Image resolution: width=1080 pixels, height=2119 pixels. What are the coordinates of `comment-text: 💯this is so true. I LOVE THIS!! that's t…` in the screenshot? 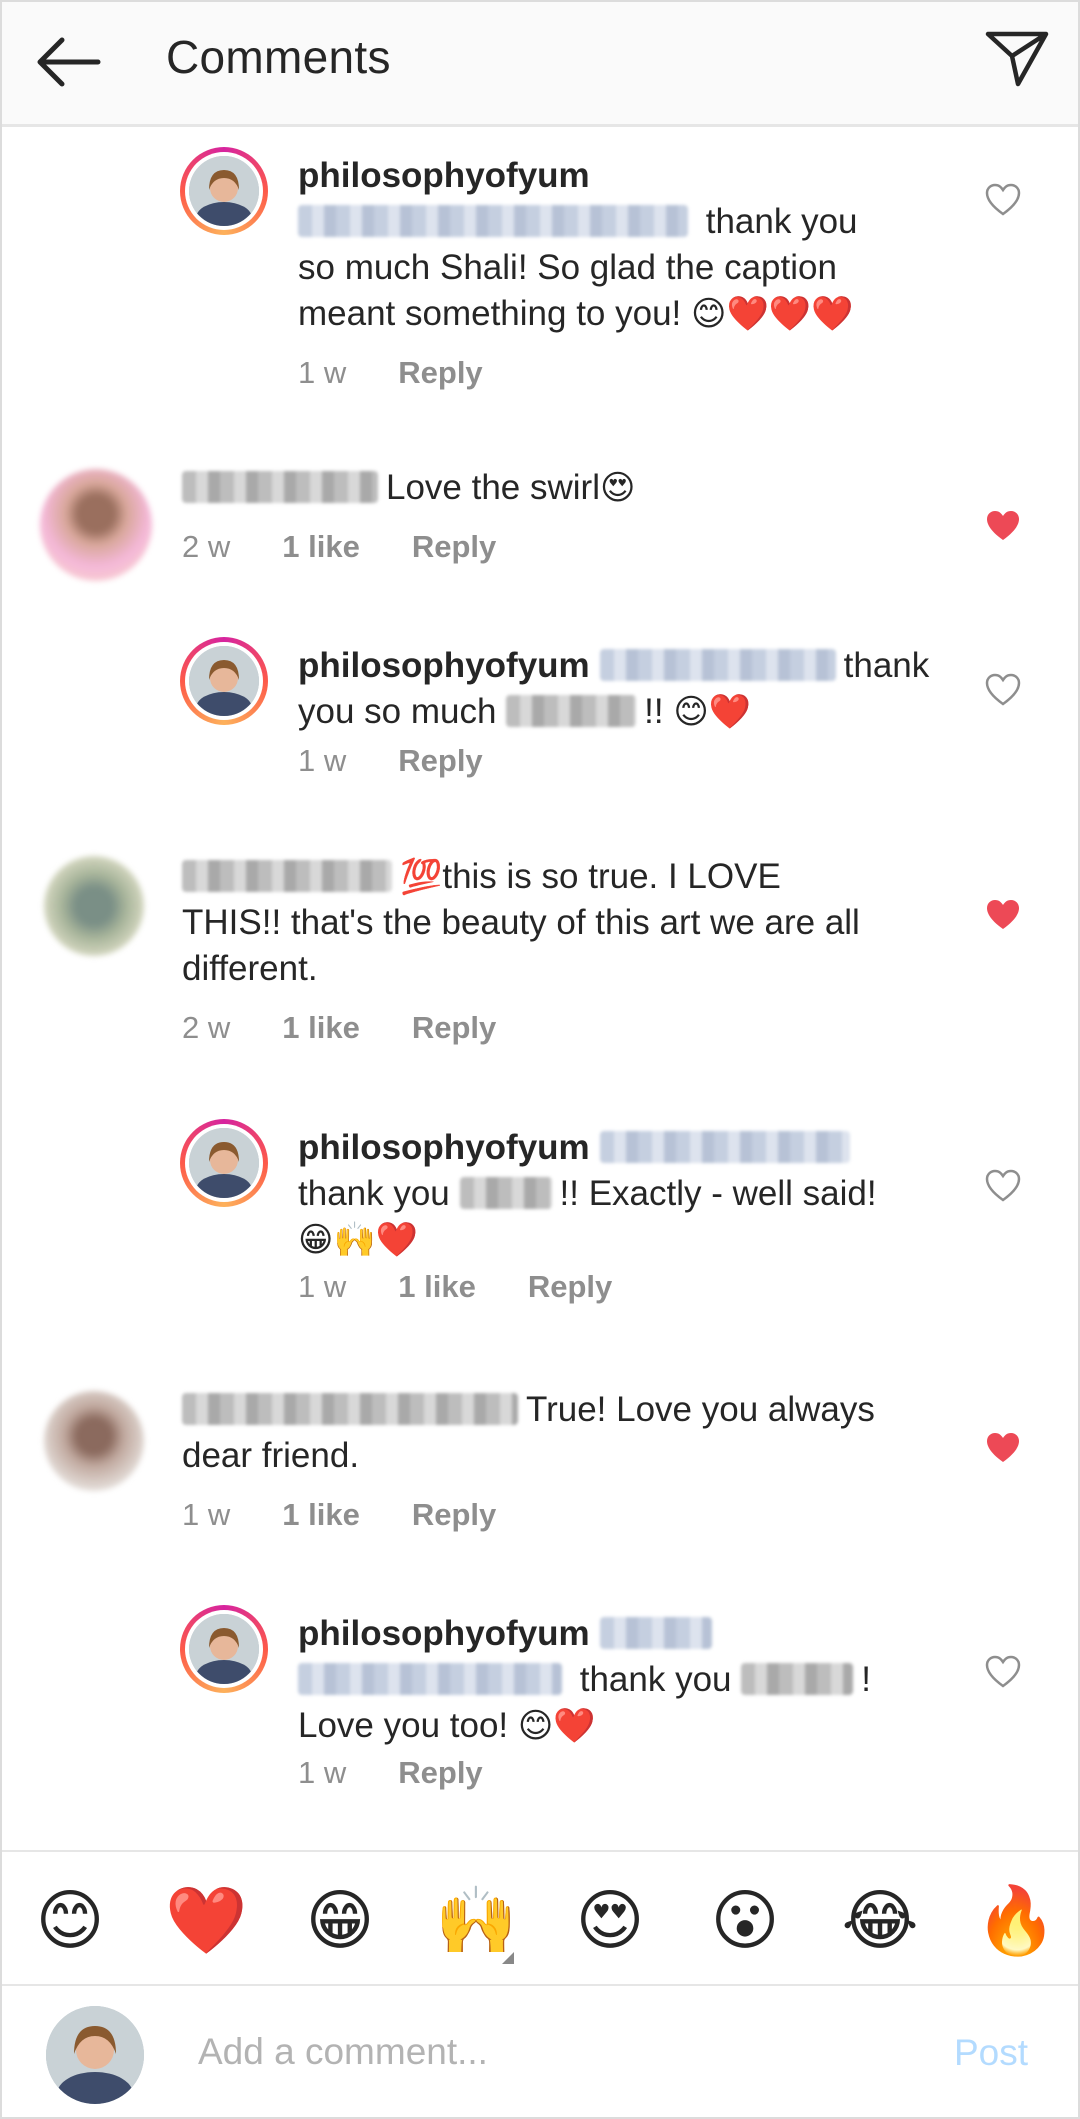 It's located at (521, 922).